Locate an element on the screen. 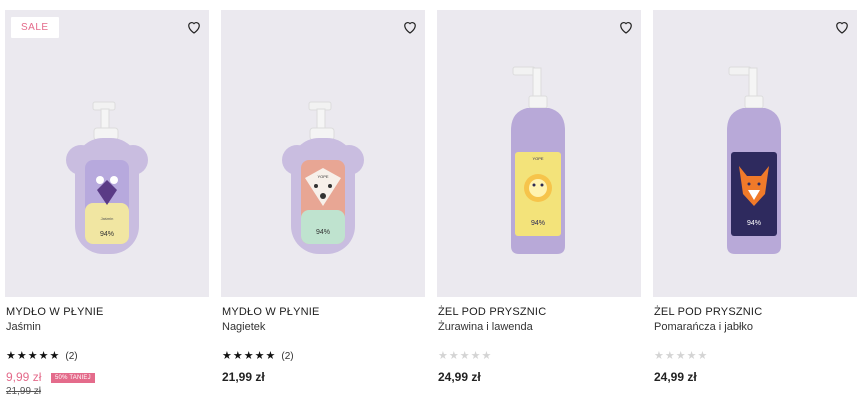  product-bottle-image: Jaśmin 94% is located at coordinates (107, 177).